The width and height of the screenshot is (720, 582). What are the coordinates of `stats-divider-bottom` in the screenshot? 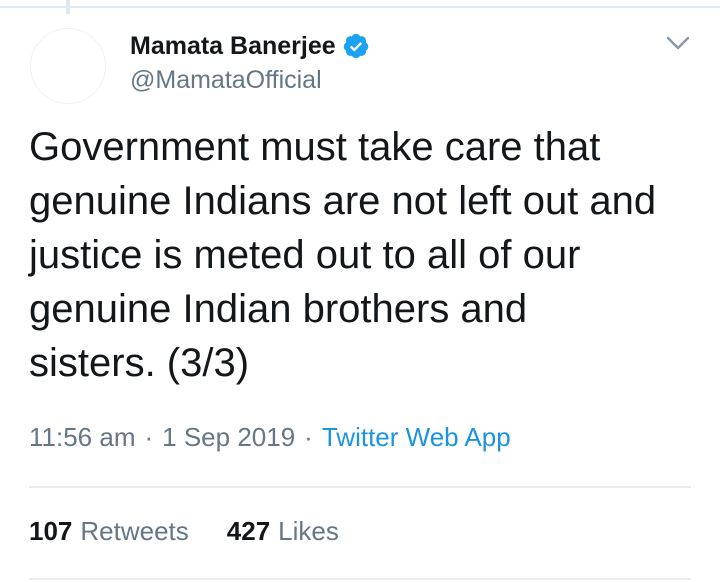 It's located at (360, 579).